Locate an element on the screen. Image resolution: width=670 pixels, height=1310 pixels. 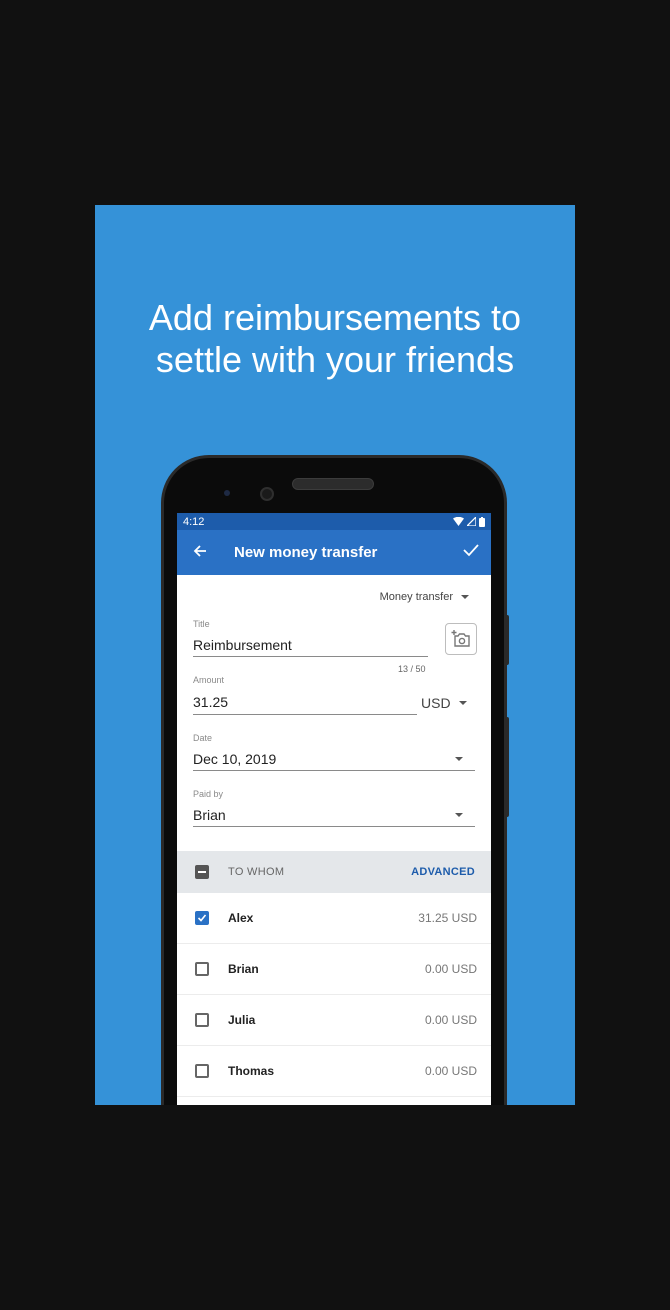
person-name: Thomas is located at coordinates (251, 1071).